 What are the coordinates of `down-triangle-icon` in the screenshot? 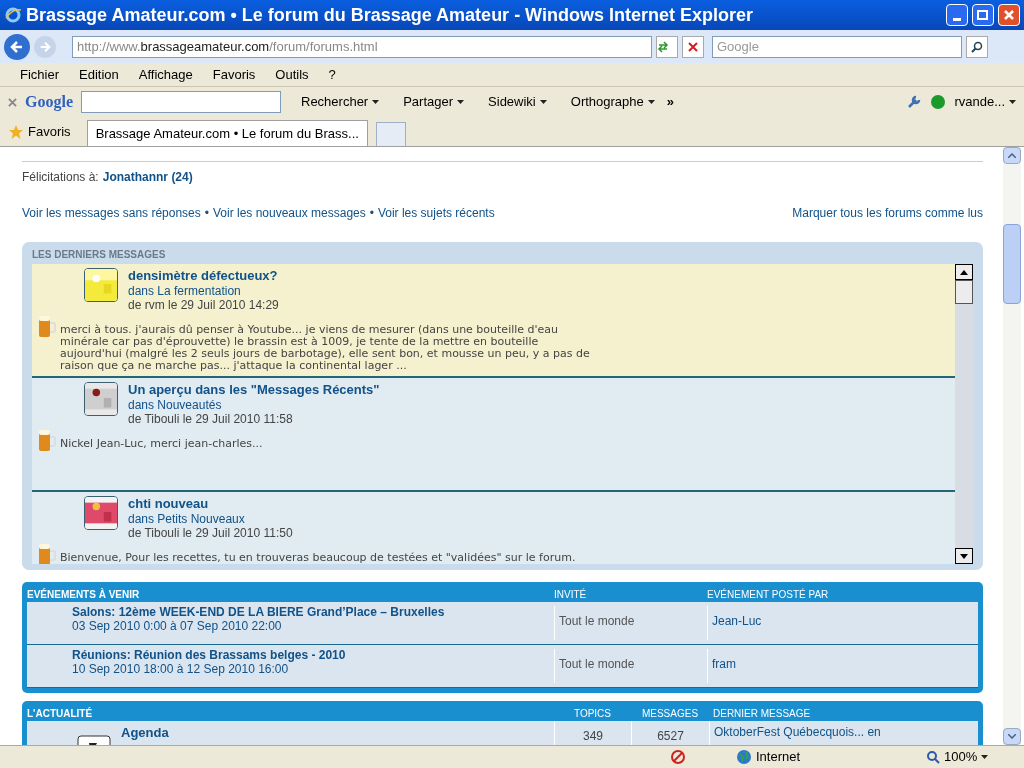 It's located at (964, 556).